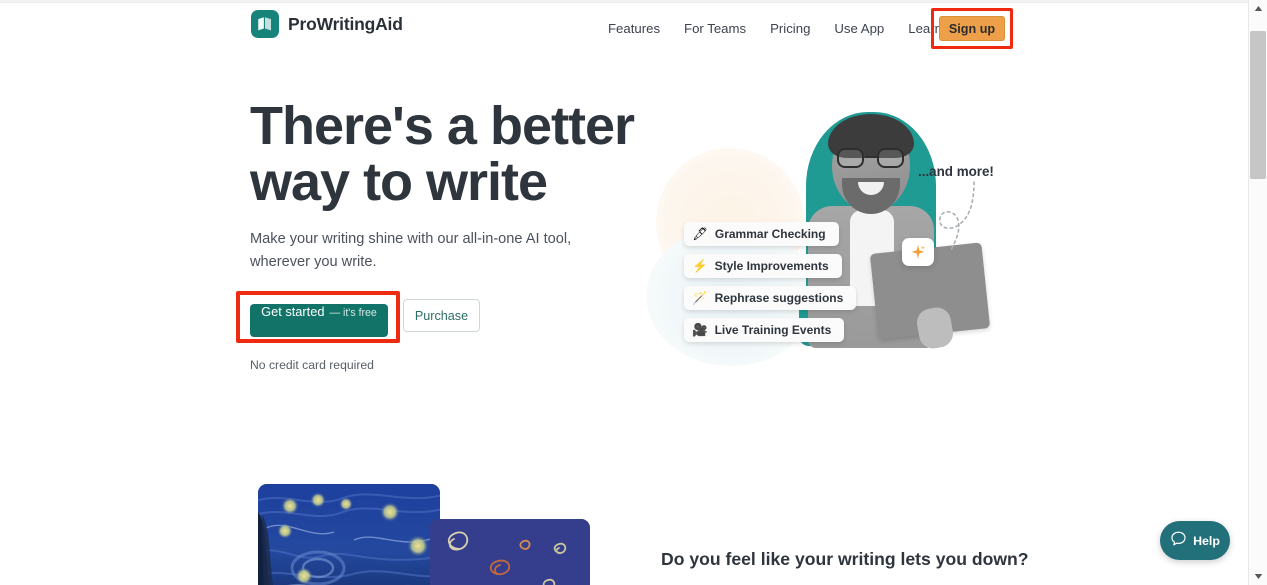  What do you see at coordinates (770, 234) in the screenshot?
I see `feature-pill-label: Grammar Checking` at bounding box center [770, 234].